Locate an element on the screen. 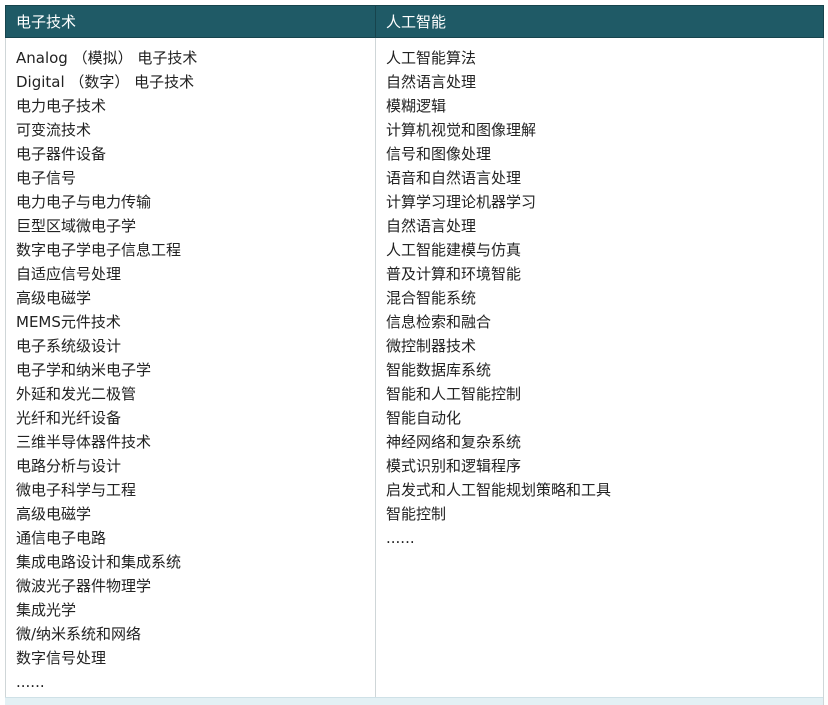 This screenshot has width=828, height=705. list-item: 信号和图像处理 is located at coordinates (439, 154).